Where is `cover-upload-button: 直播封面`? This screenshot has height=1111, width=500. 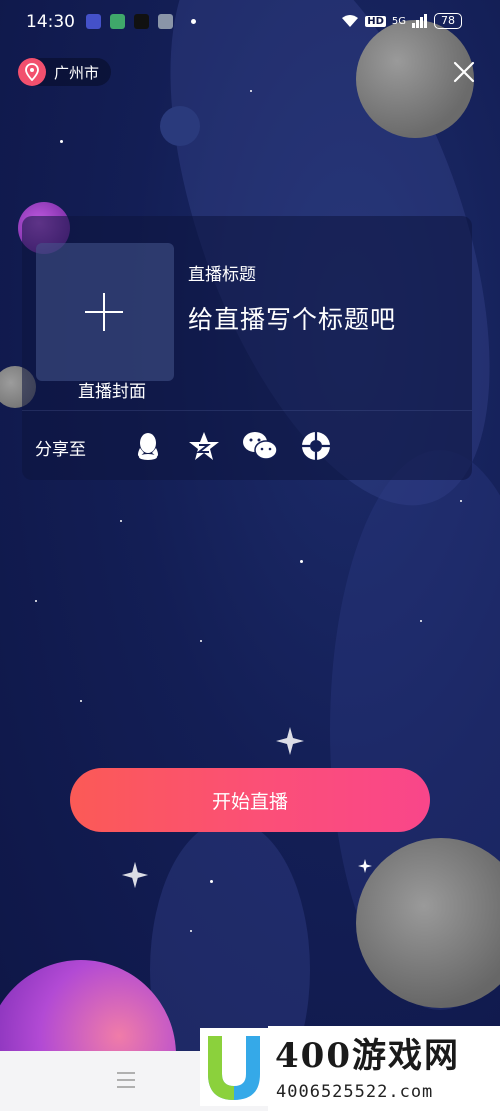 cover-upload-button: 直播封面 is located at coordinates (105, 322).